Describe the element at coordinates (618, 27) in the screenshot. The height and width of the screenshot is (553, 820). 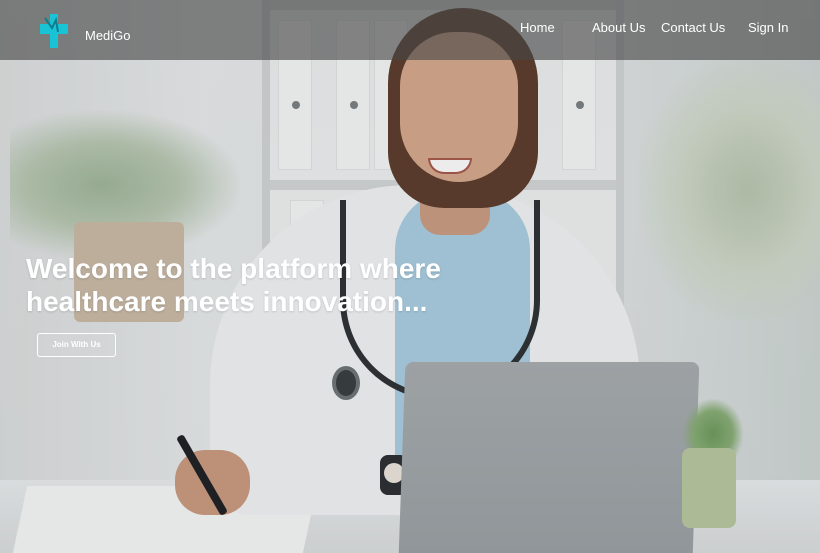
I see `nav-about-us: About Us` at that location.